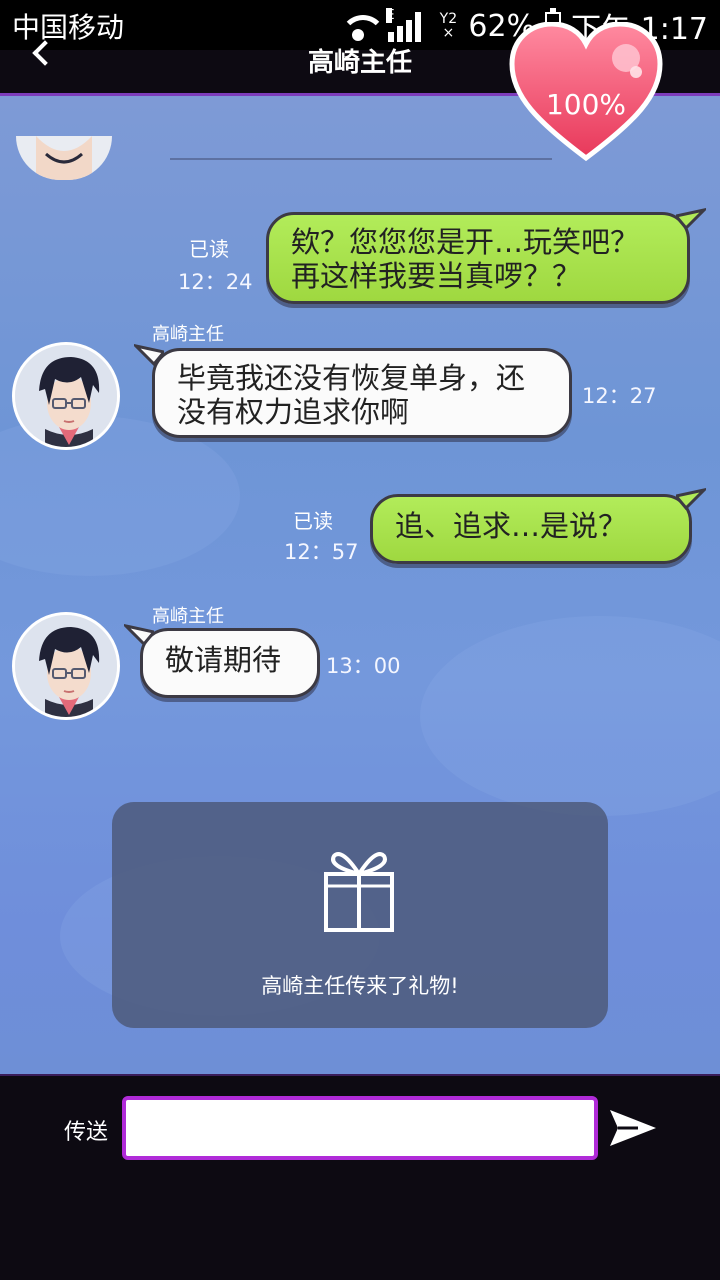  Describe the element at coordinates (215, 282) in the screenshot. I see `message-time: 12：24` at that location.